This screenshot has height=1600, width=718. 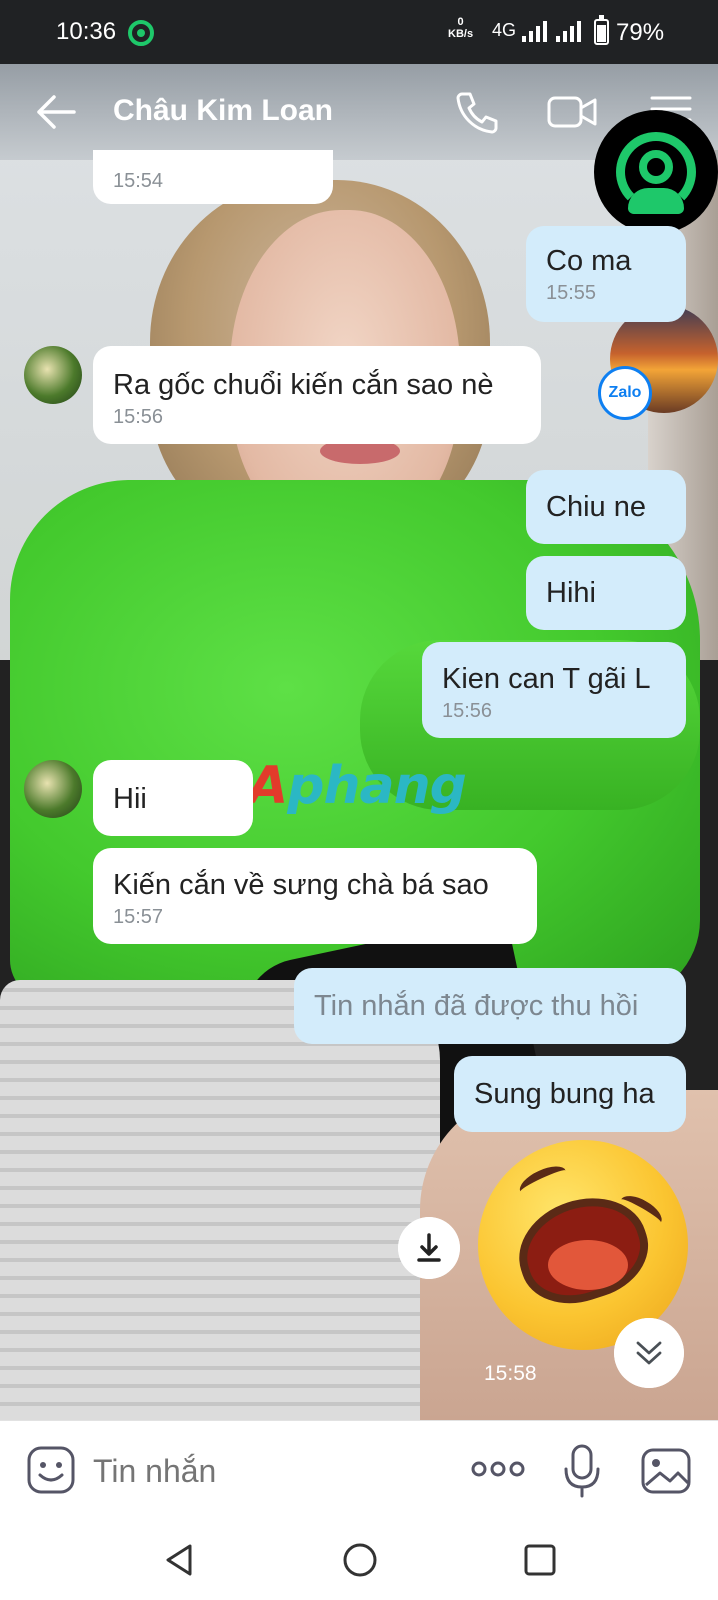 I want to click on message-input-bar, so click(x=359, y=1470).